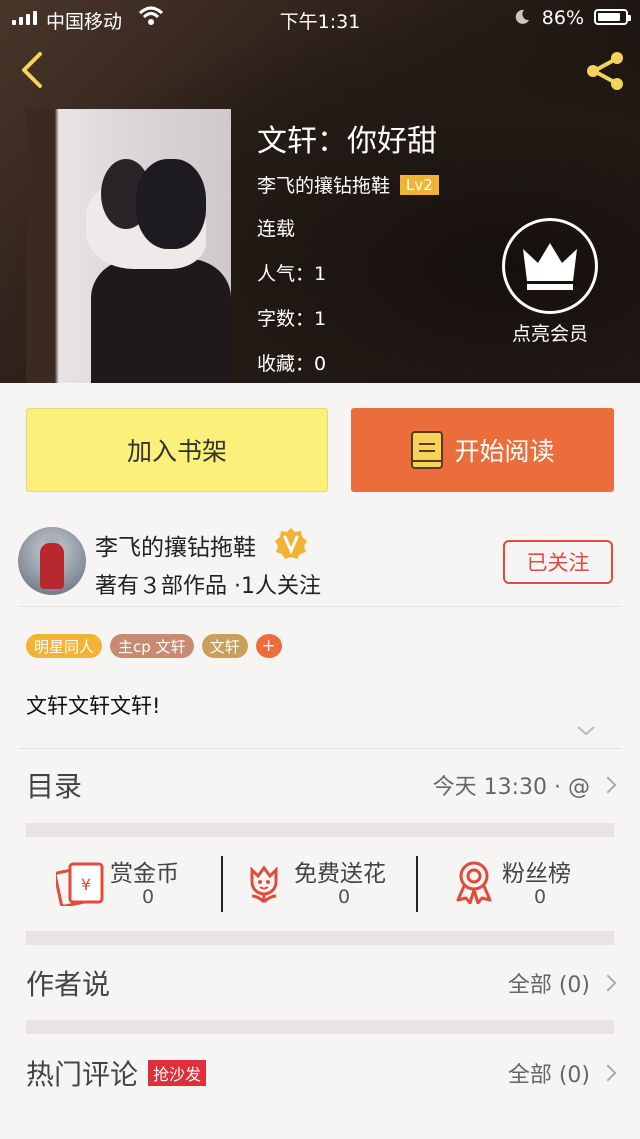 The width and height of the screenshot is (640, 1139). What do you see at coordinates (144, 874) in the screenshot?
I see `reward-coins-label: 赏金币` at bounding box center [144, 874].